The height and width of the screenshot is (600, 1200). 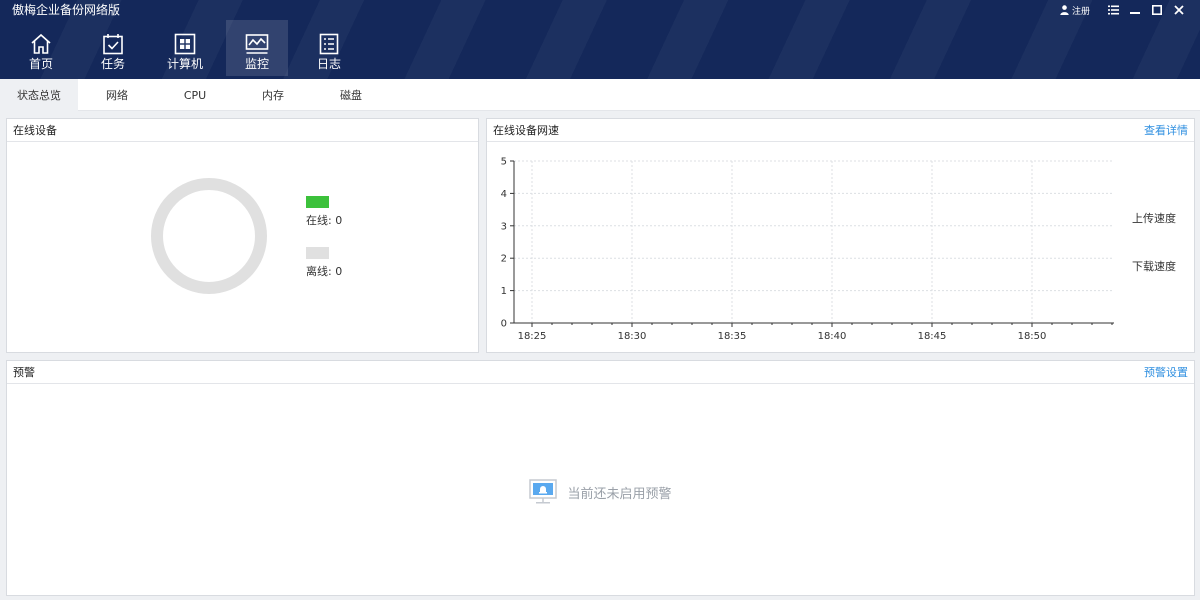 I want to click on y-tick-label: 1, so click(x=504, y=291).